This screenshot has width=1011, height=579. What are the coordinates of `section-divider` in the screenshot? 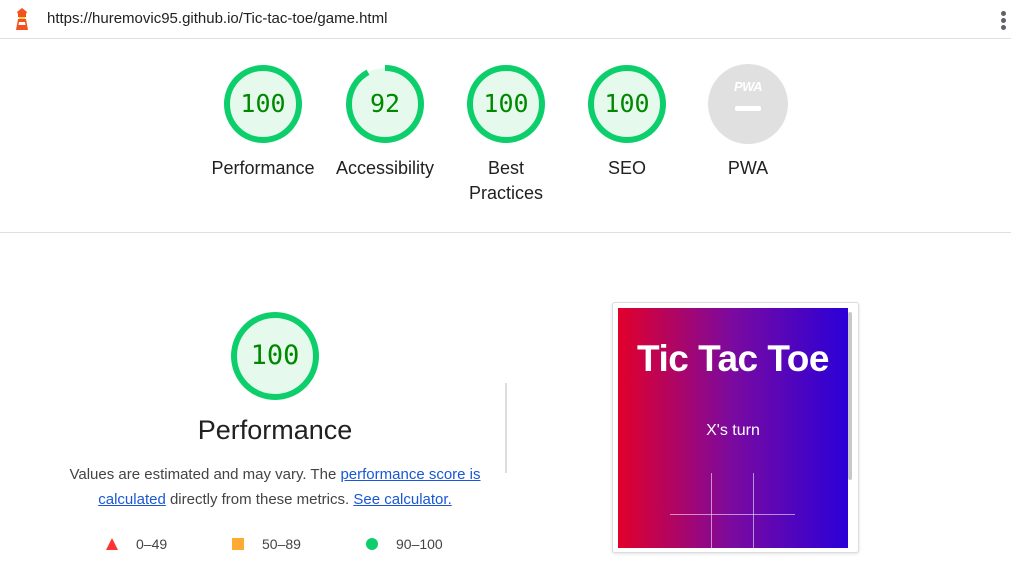 It's located at (505, 232).